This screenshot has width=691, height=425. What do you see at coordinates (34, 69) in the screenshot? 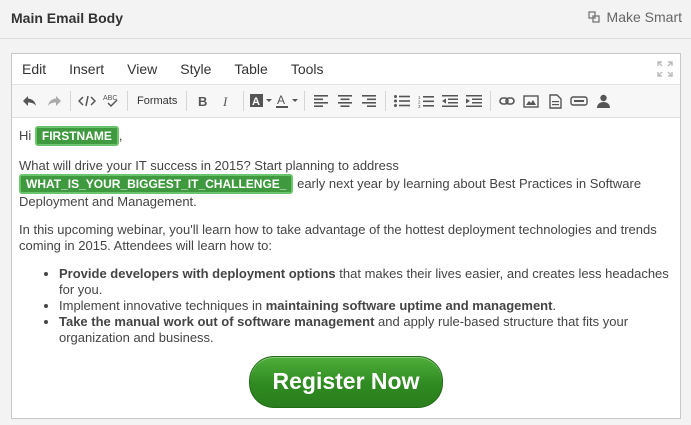
I see `menu-edit: Edit` at bounding box center [34, 69].